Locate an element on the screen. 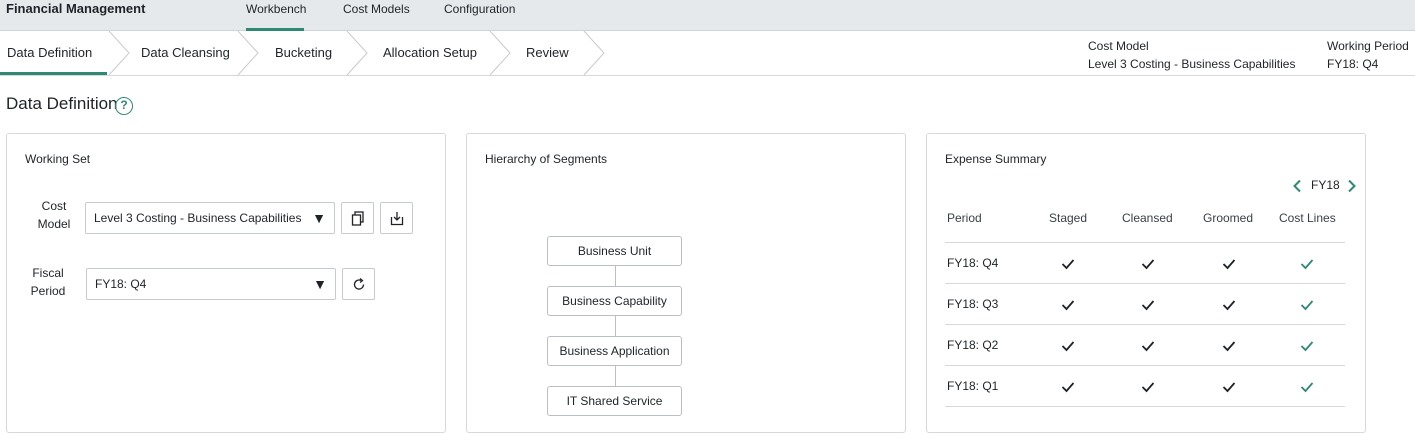 Image resolution: width=1415 pixels, height=433 pixels. refresh-icon is located at coordinates (359, 284).